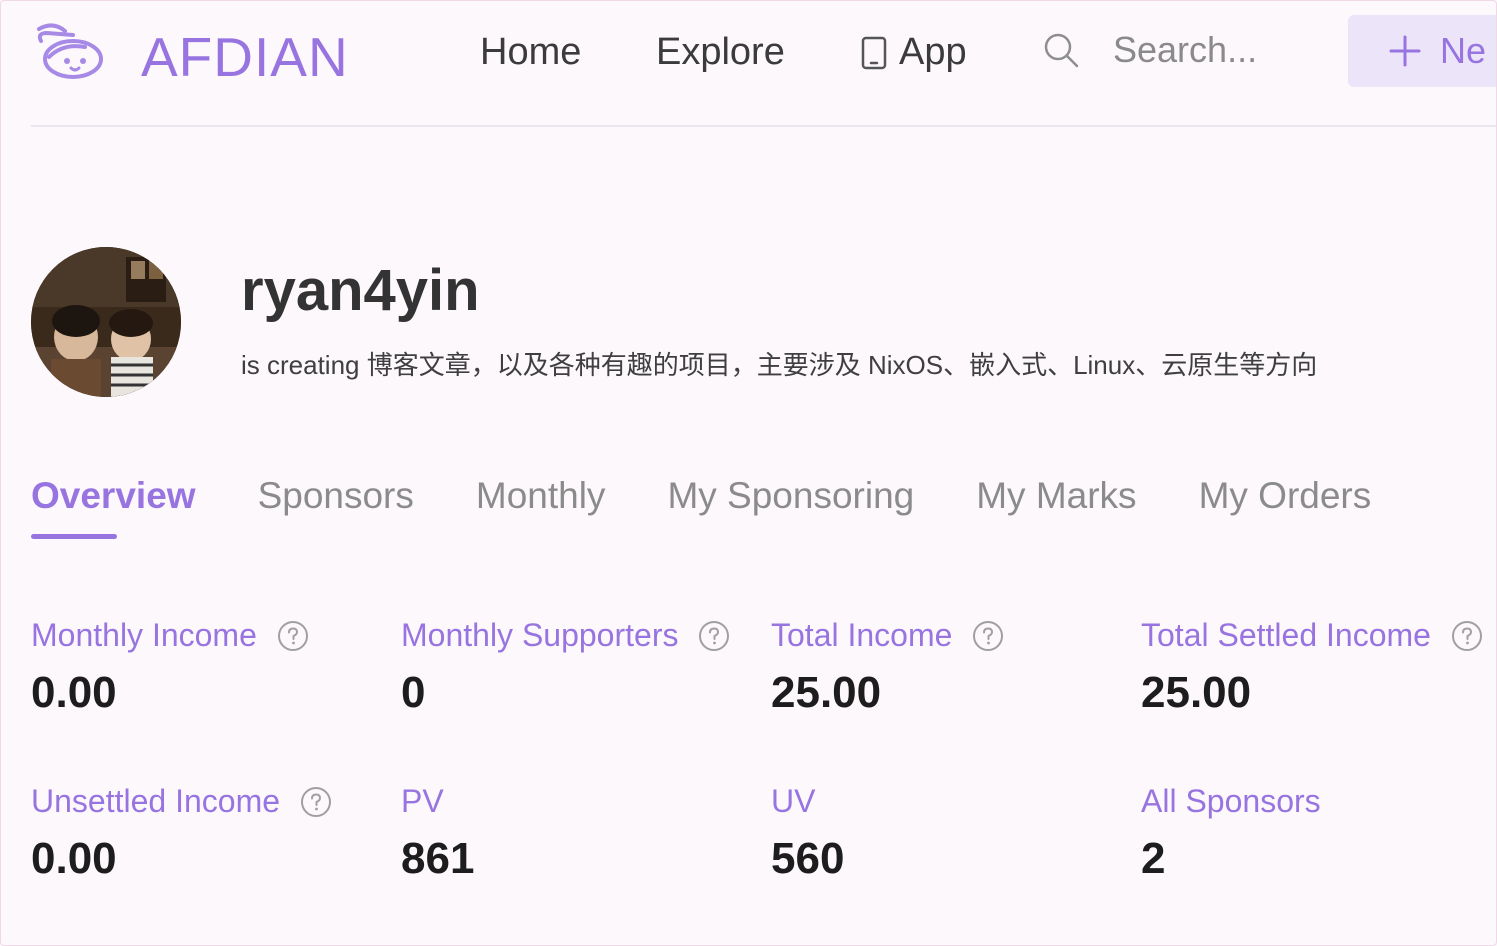 The image size is (1497, 946). I want to click on tab-my-marks: My Marks, so click(1056, 496).